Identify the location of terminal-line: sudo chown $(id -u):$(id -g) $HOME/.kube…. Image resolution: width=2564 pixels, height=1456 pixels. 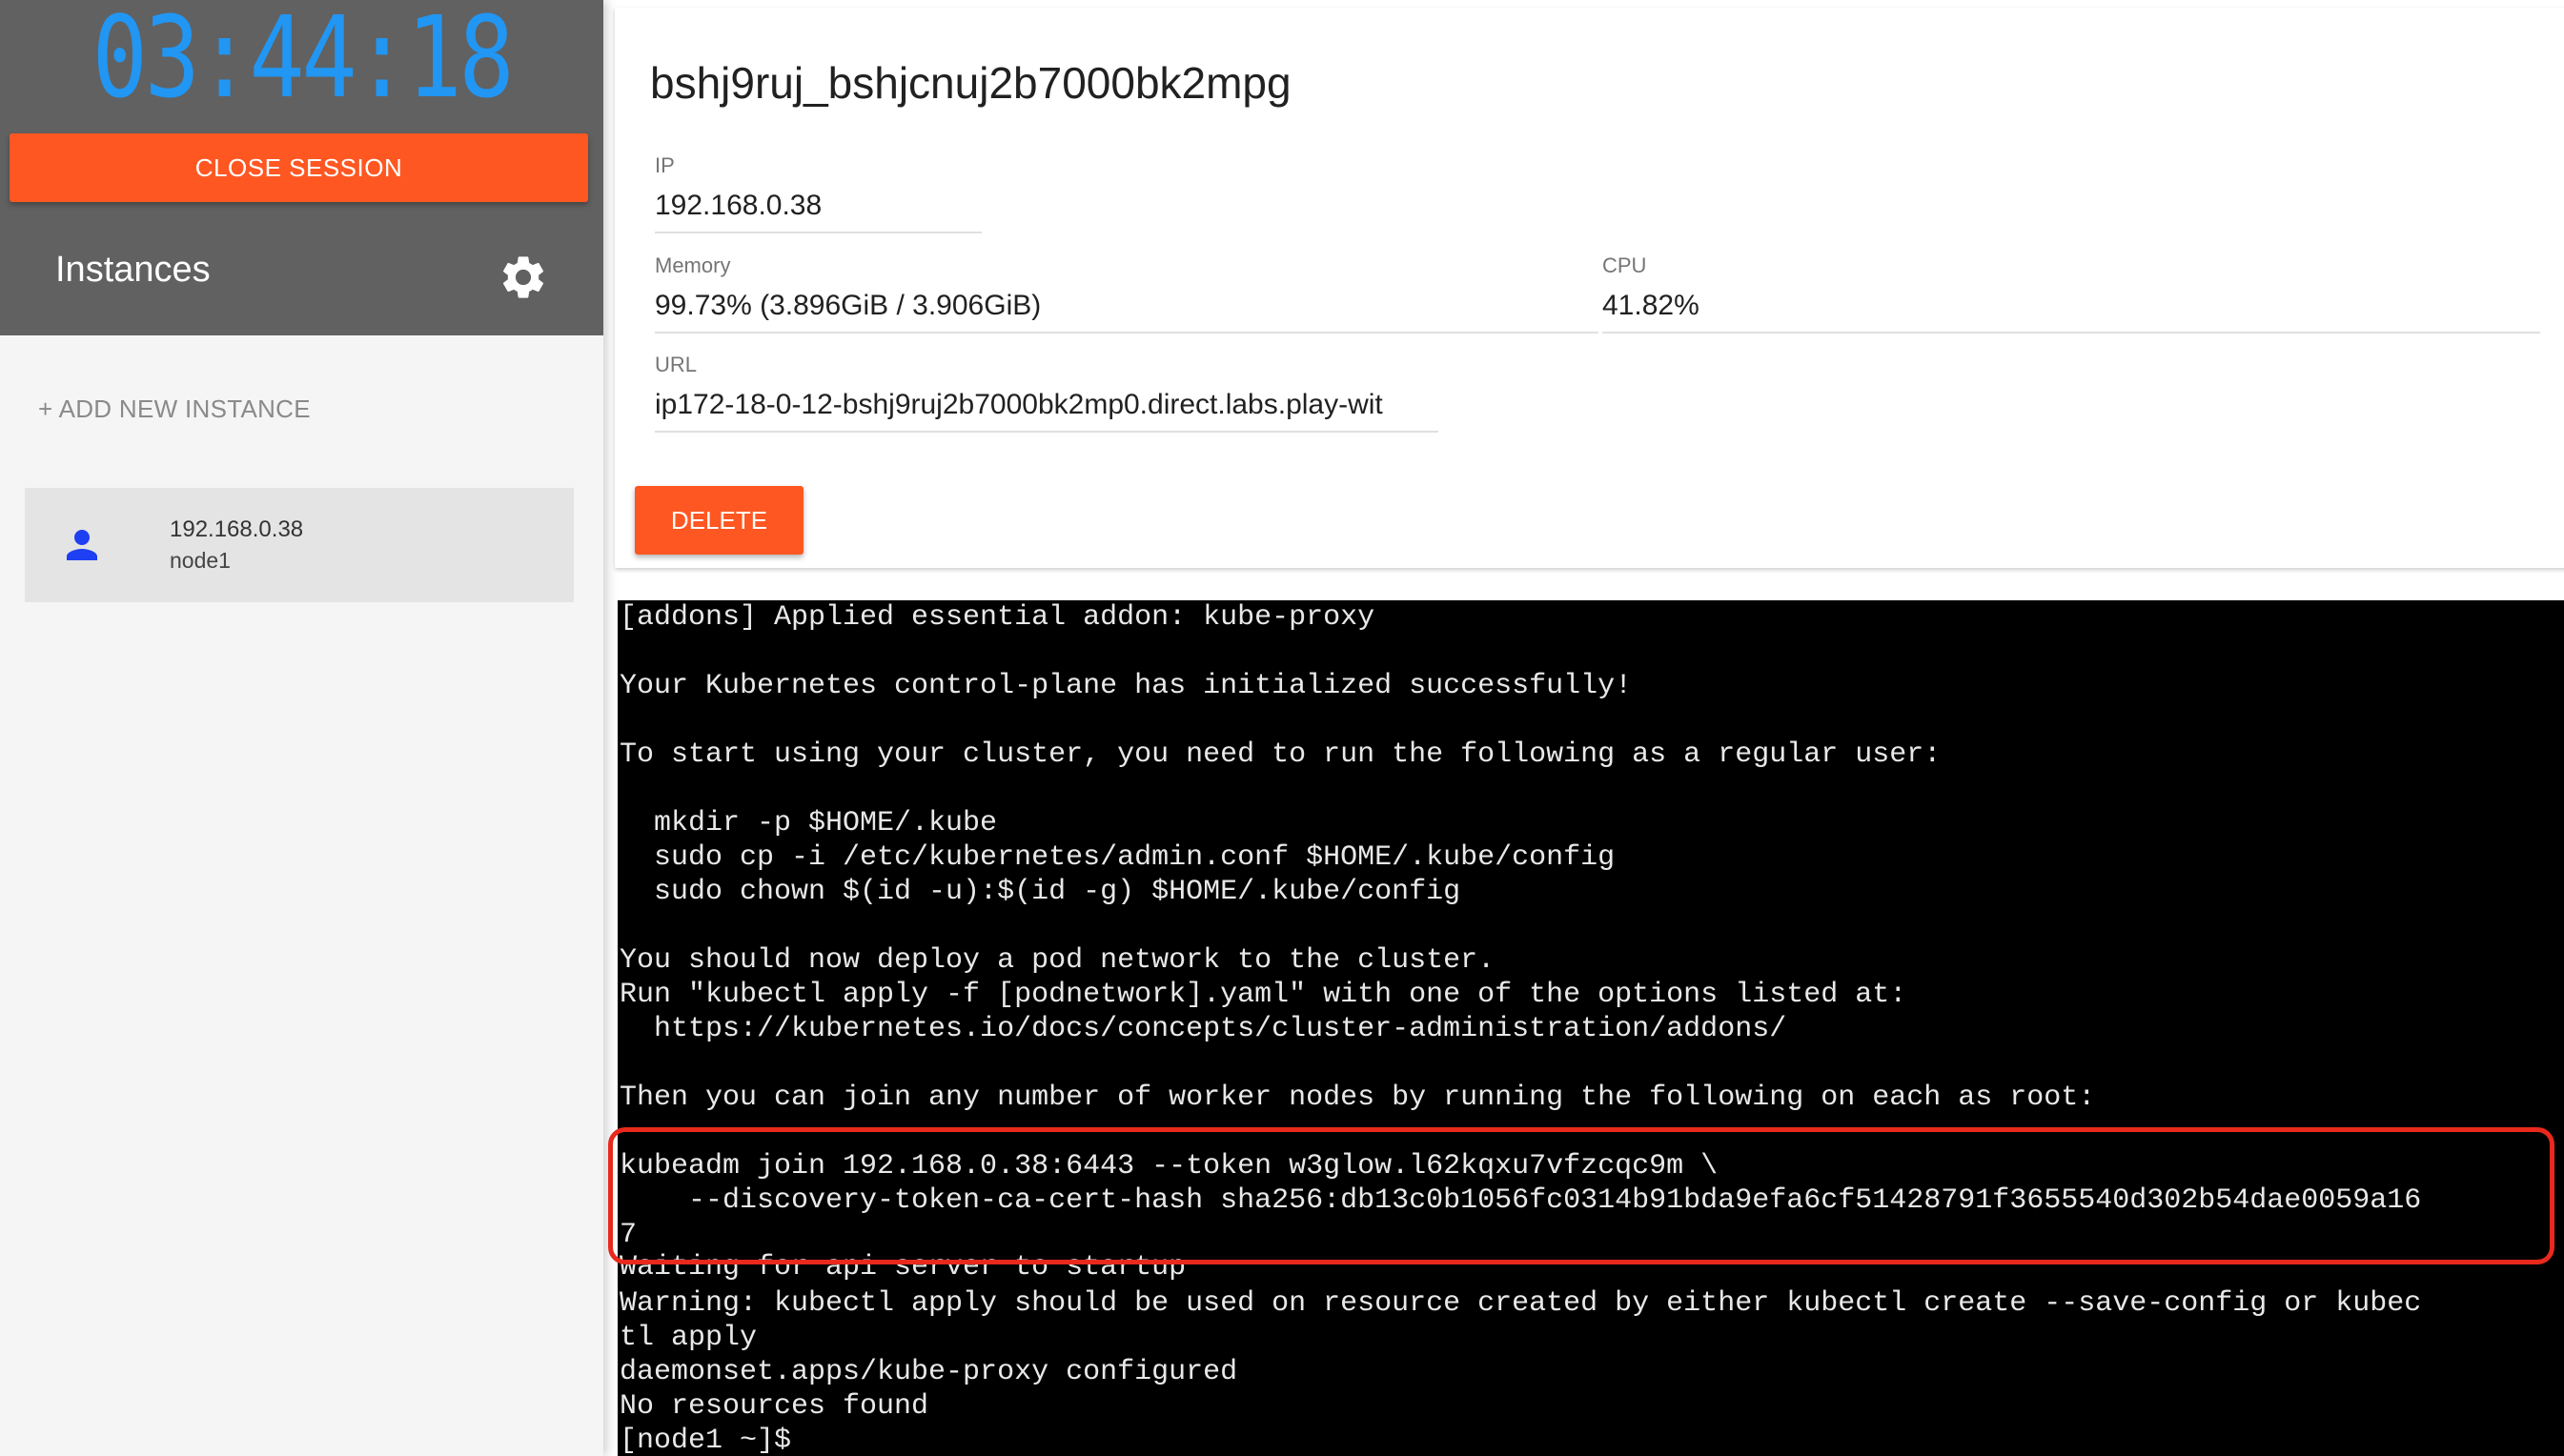
(1040, 892).